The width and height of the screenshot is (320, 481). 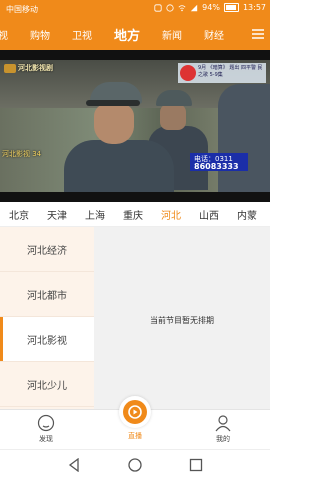 What do you see at coordinates (19, 214) in the screenshot?
I see `province-tab-beijing: 北京` at bounding box center [19, 214].